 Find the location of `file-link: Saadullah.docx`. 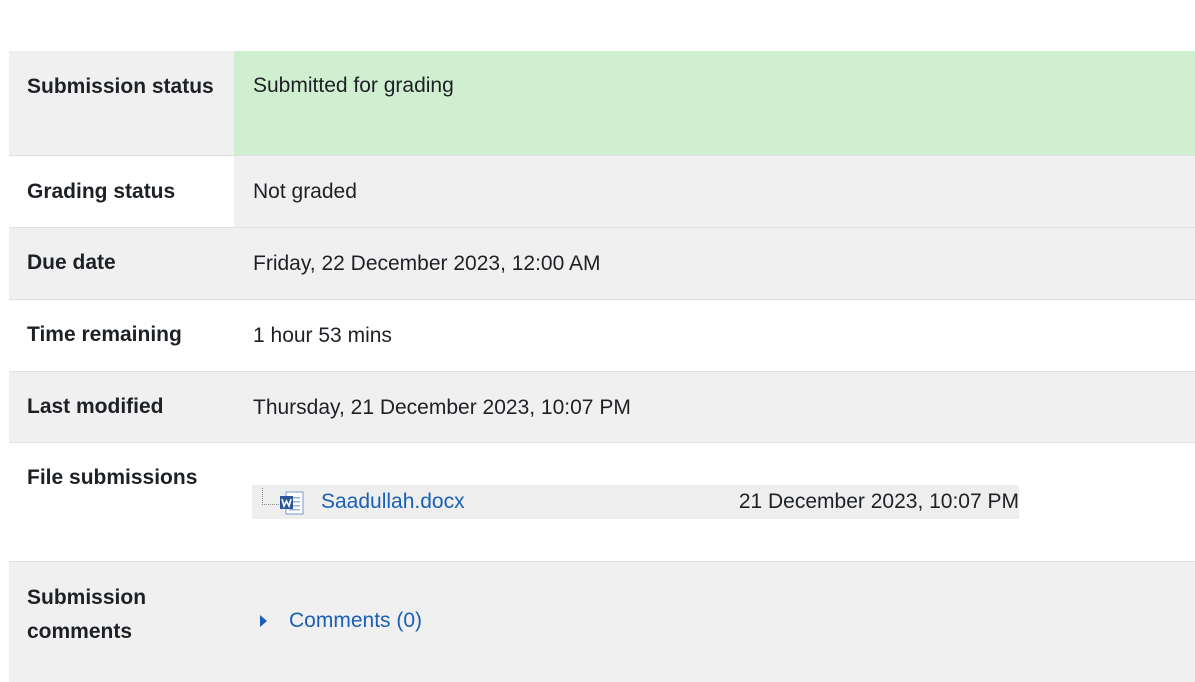

file-link: Saadullah.docx is located at coordinates (393, 502).